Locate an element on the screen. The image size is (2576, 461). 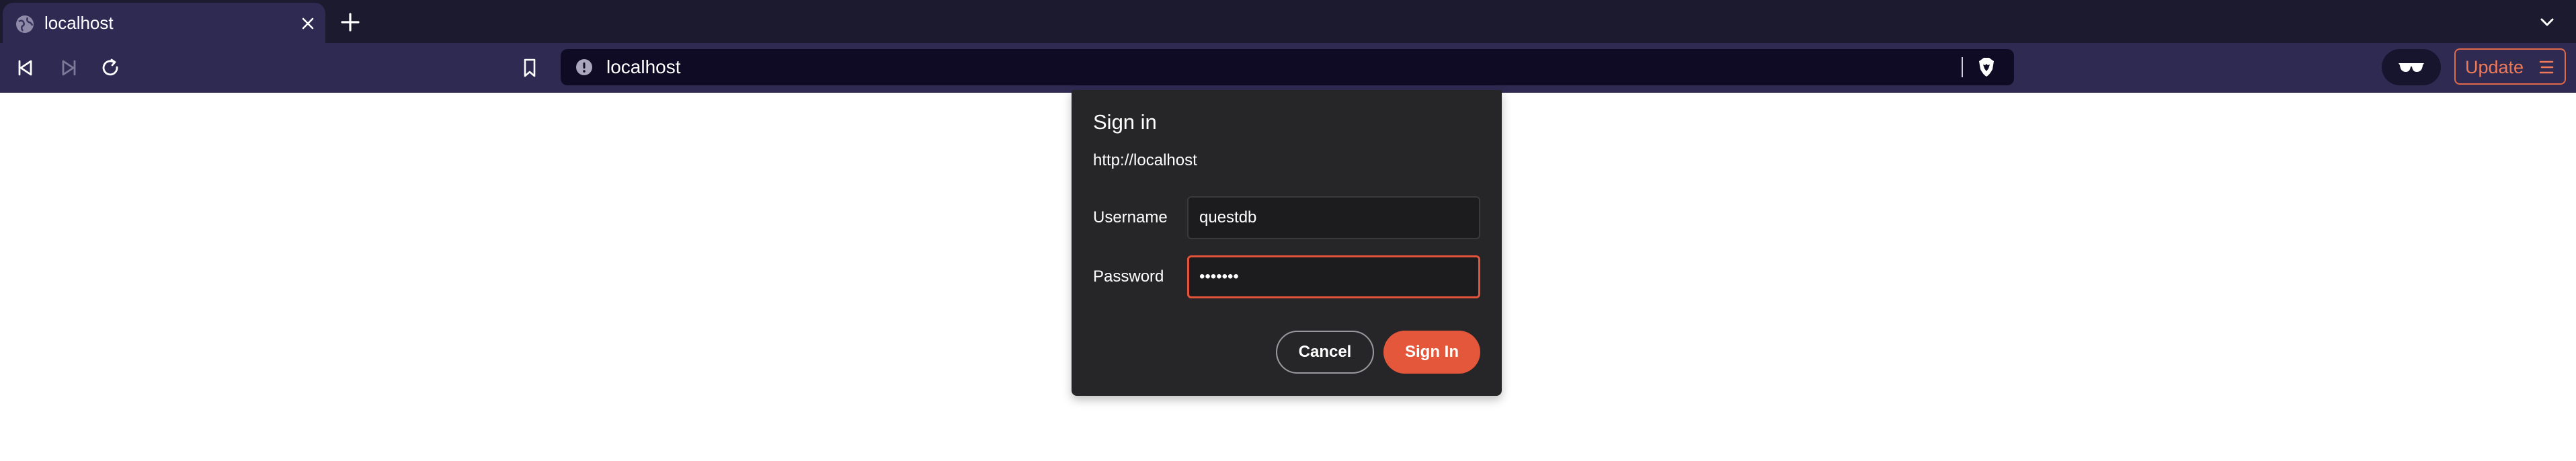
dialog-origin: http://localhost is located at coordinates (1145, 160).